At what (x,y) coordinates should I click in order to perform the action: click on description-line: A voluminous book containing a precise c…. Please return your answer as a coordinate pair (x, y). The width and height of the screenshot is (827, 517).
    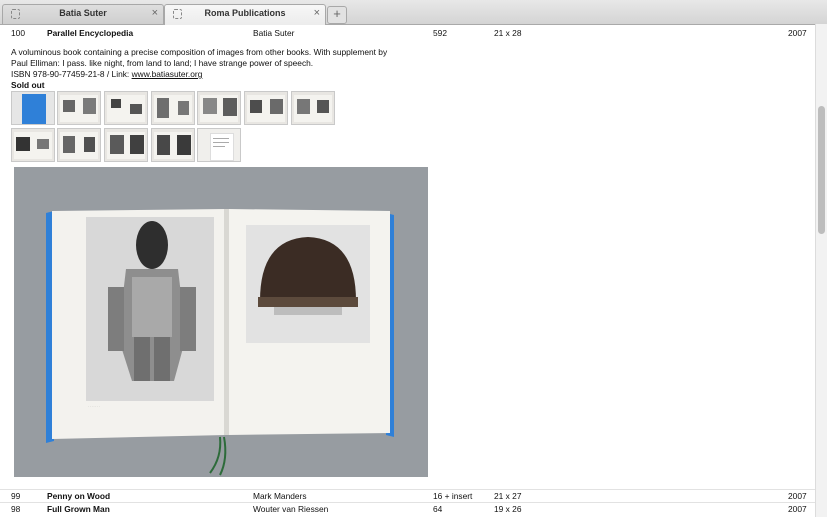
    Looking at the image, I should click on (199, 52).